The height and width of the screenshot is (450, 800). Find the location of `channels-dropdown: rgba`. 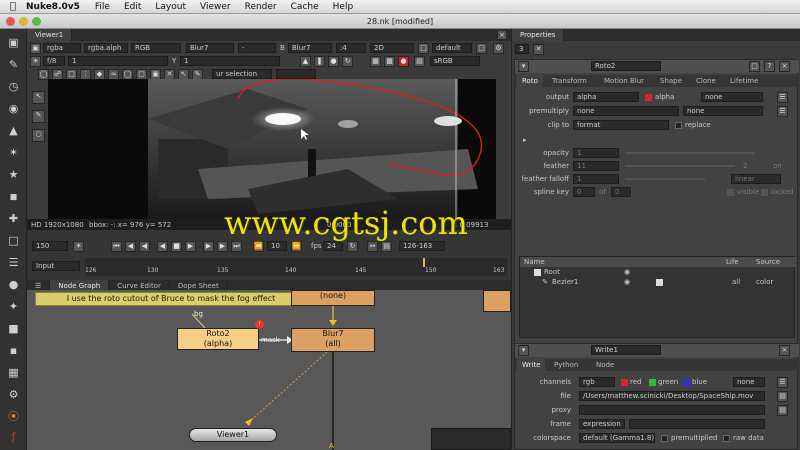

channels-dropdown: rgba is located at coordinates (62, 48).